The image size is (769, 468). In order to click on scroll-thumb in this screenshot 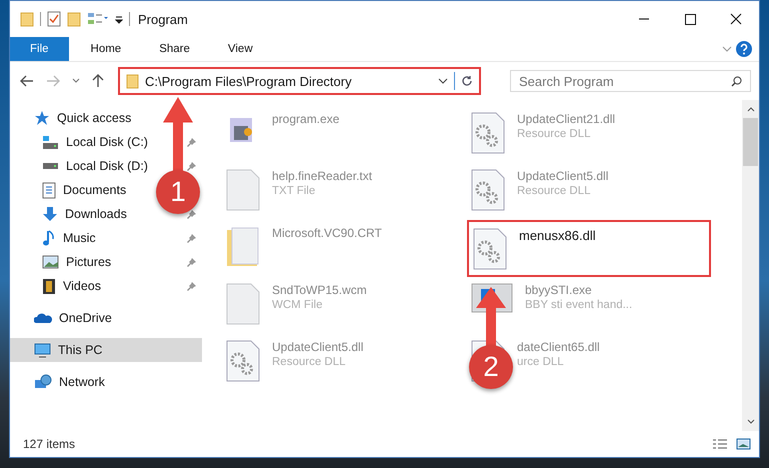, I will do `click(750, 142)`.